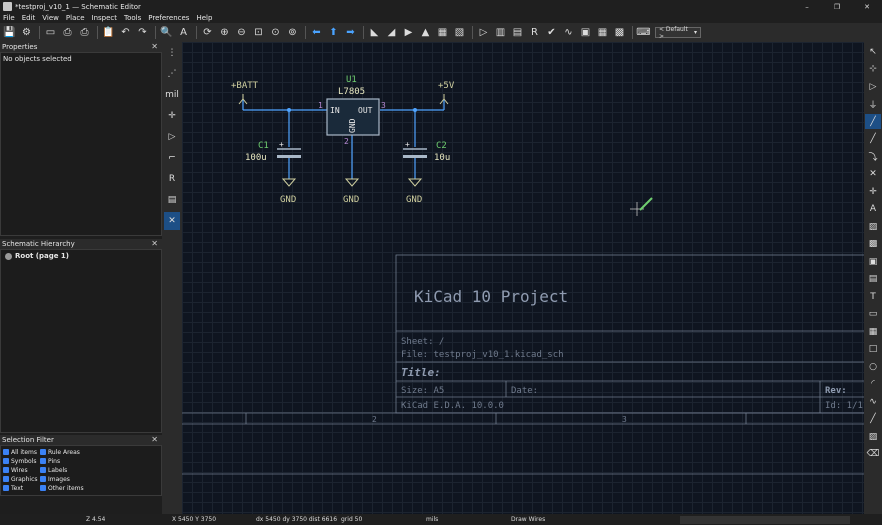 This screenshot has width=882, height=525. What do you see at coordinates (172, 179) in the screenshot?
I see `annotation-icon: R` at bounding box center [172, 179].